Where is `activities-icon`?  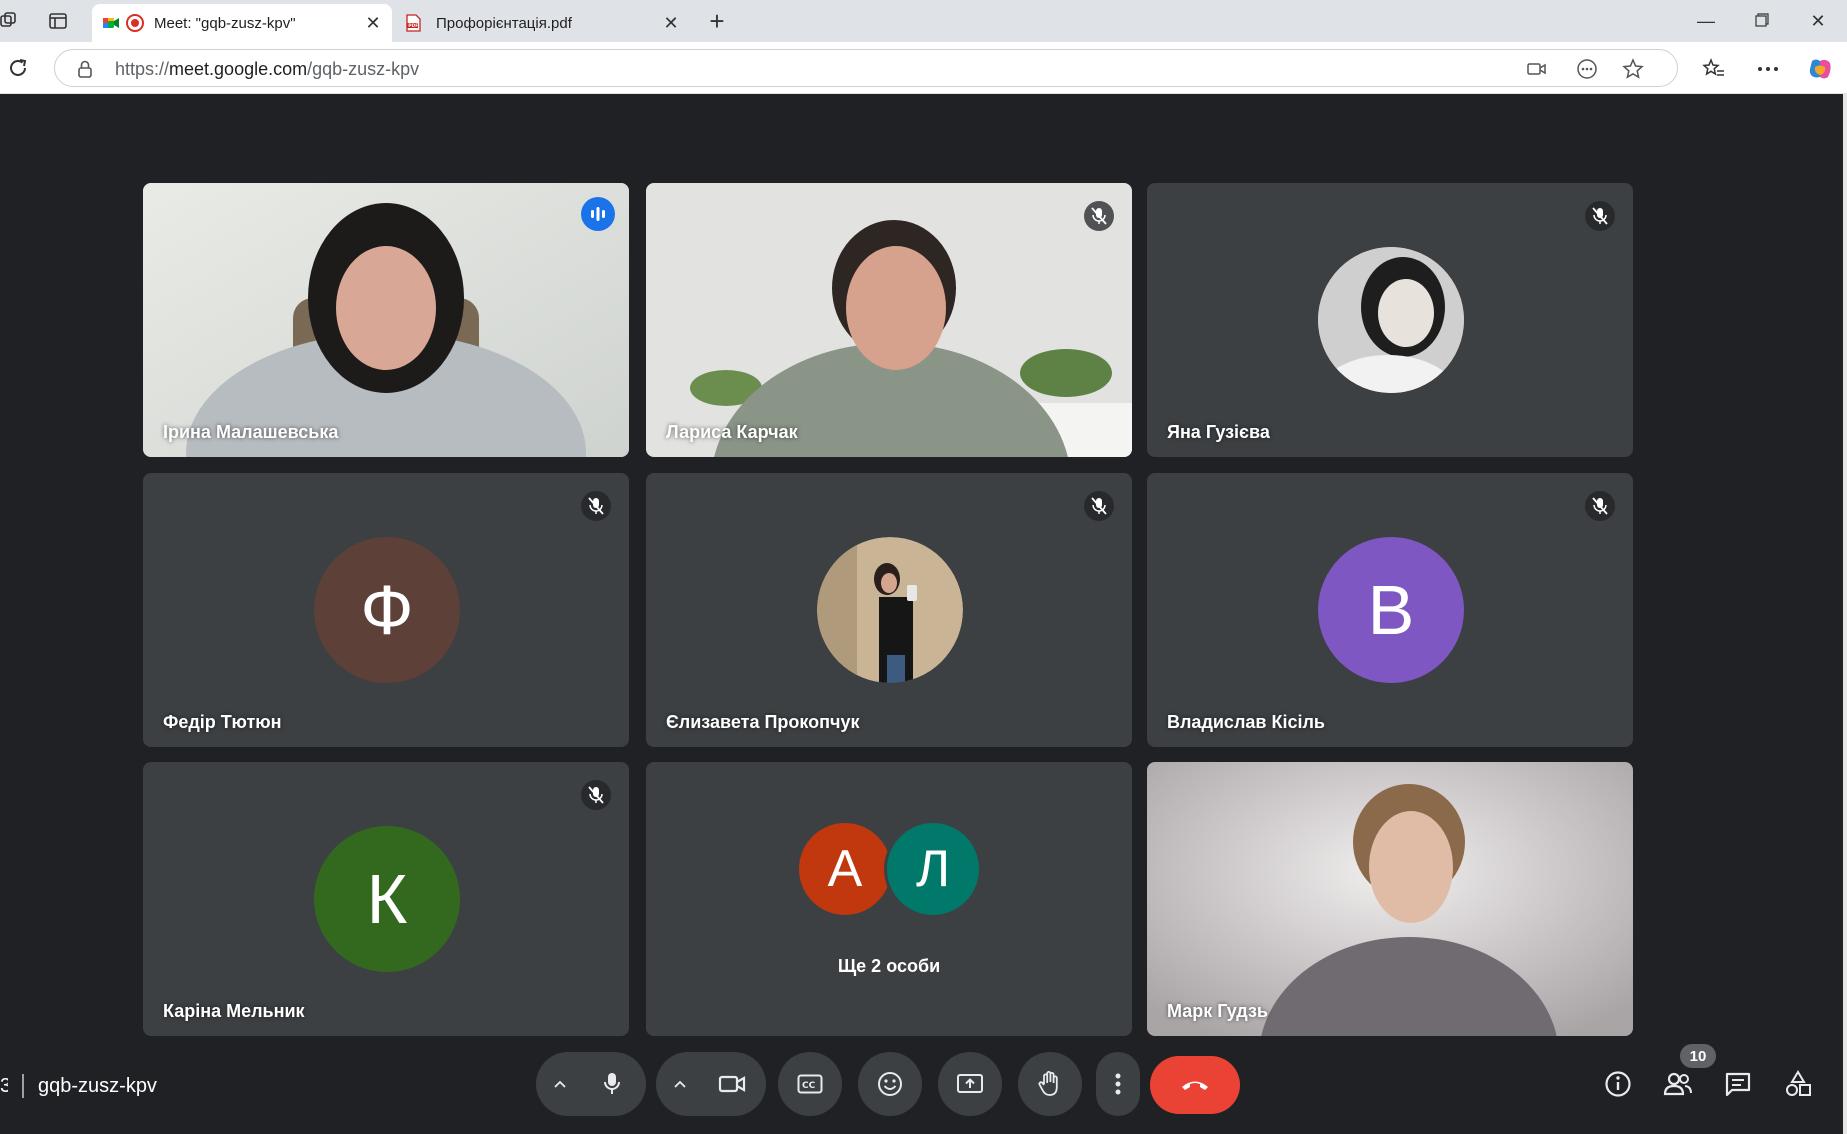
activities-icon is located at coordinates (1798, 1084).